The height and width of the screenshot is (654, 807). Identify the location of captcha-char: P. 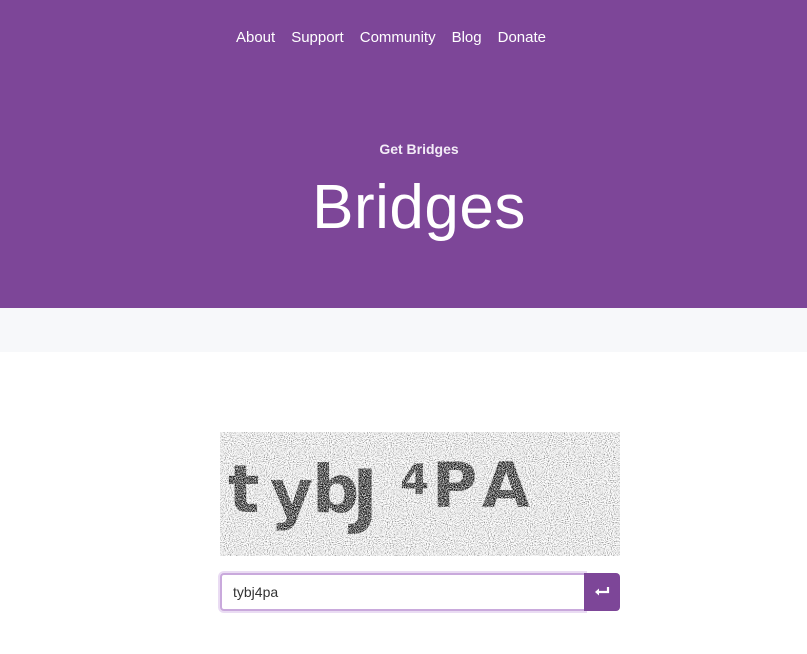
(454, 485).